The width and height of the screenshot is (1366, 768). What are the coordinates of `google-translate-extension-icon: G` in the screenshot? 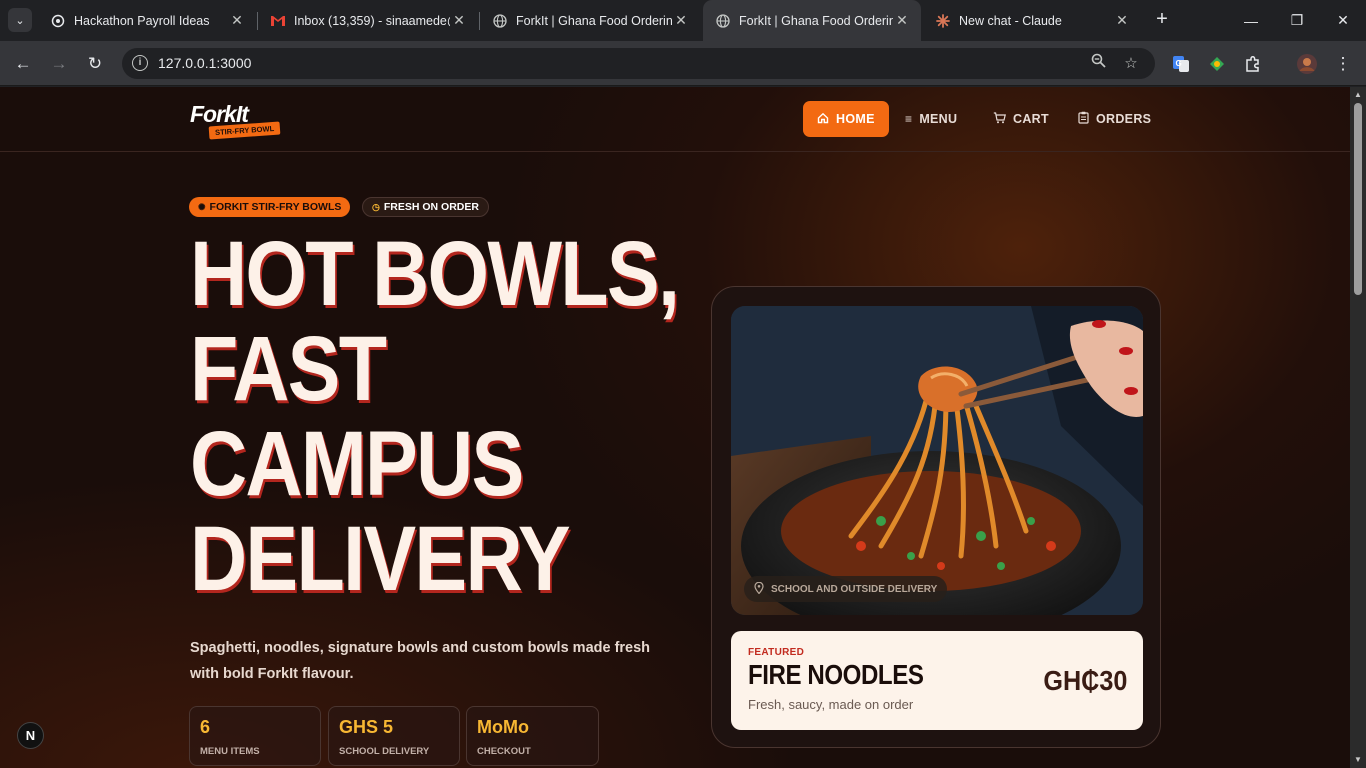 It's located at (1181, 64).